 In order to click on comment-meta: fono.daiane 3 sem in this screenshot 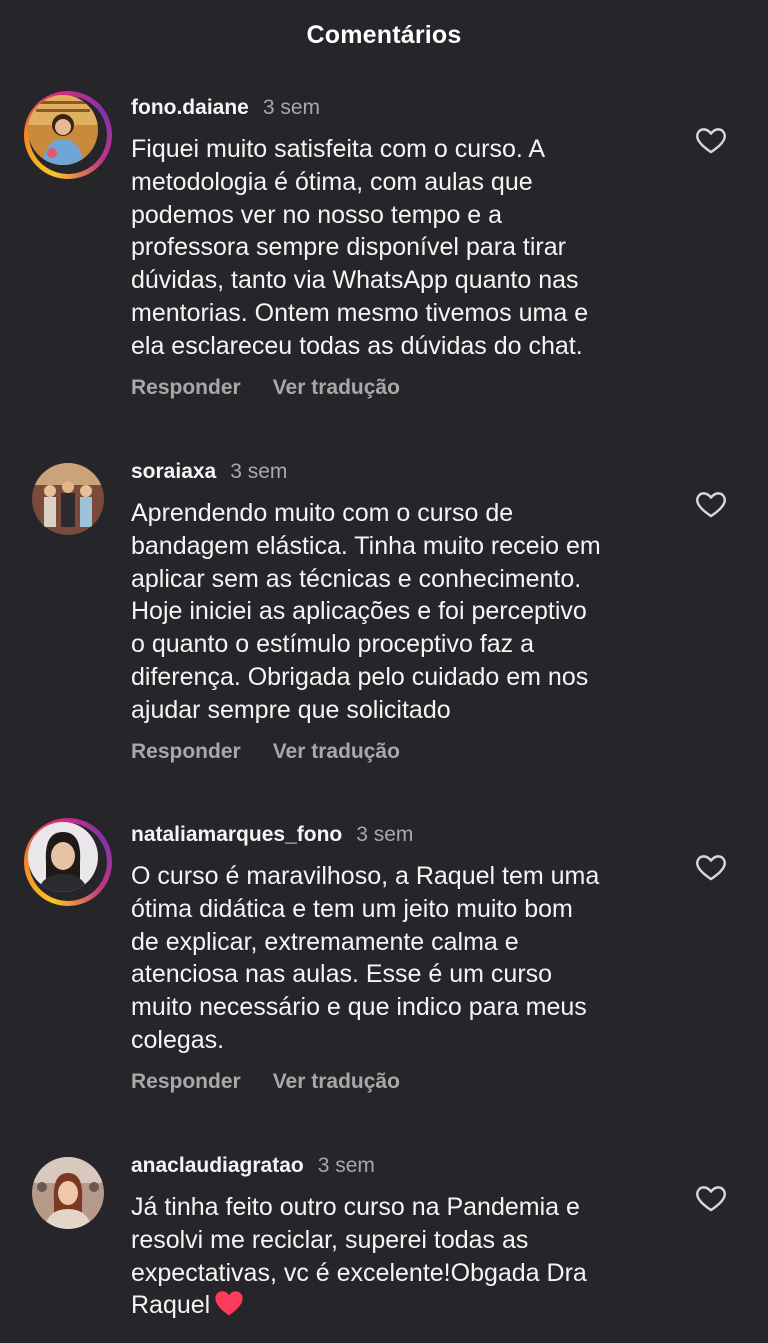, I will do `click(225, 108)`.